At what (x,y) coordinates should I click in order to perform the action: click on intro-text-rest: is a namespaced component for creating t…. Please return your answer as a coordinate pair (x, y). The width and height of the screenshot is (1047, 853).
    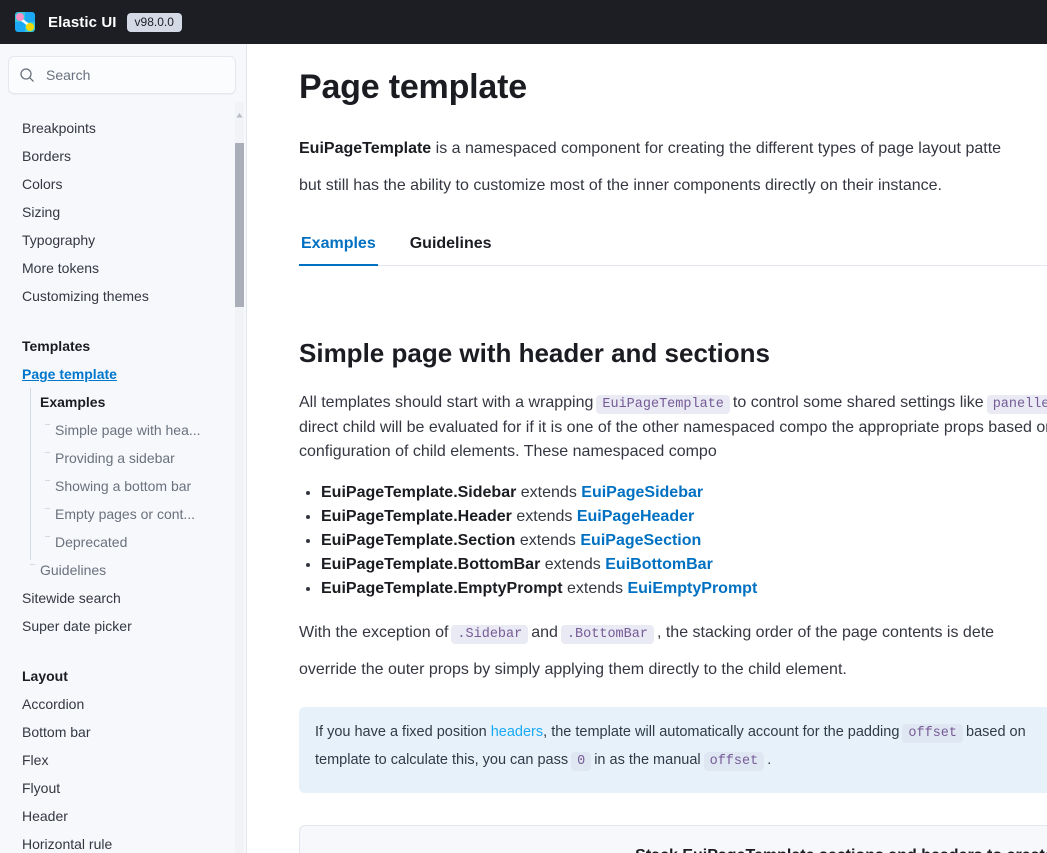
    Looking at the image, I should click on (716, 148).